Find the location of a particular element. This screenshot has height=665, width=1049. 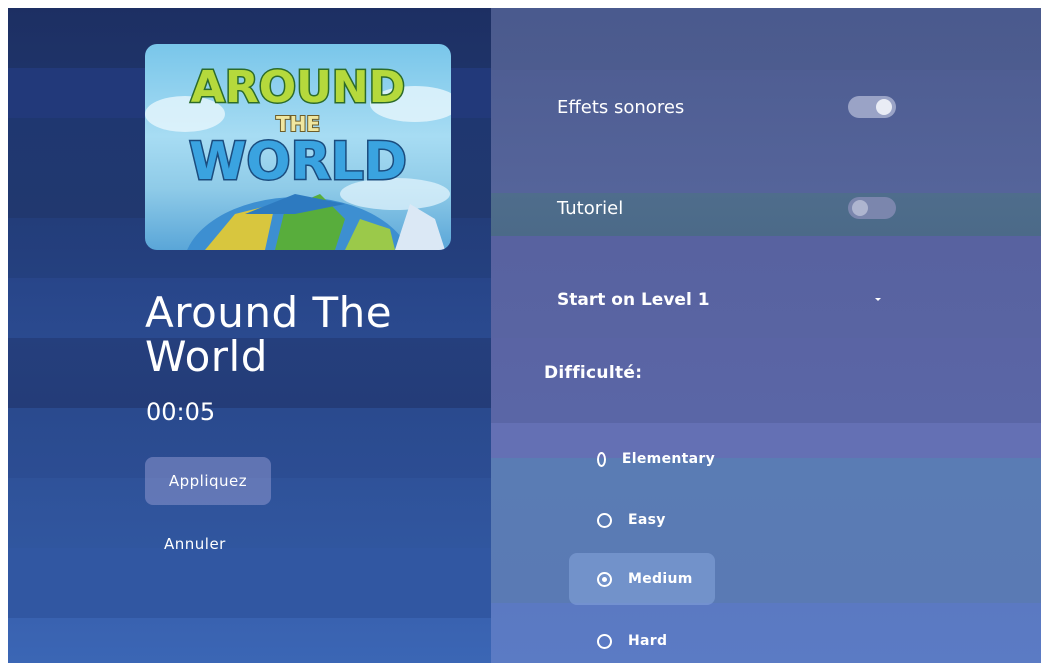

difficulty-option-medium: Medium is located at coordinates (642, 579).